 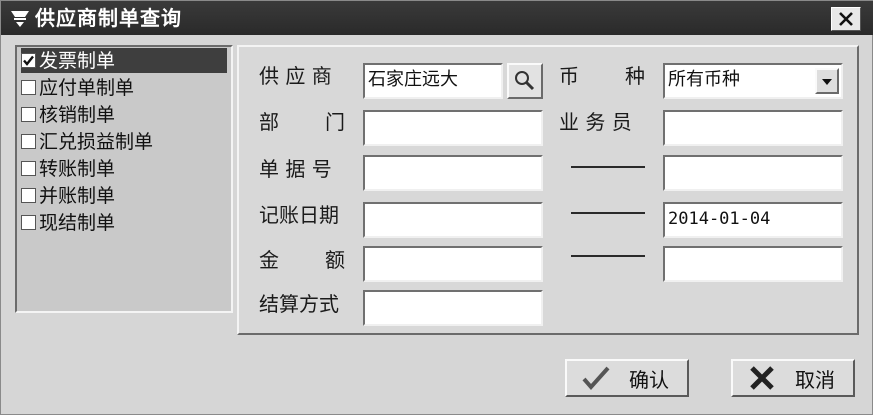 I want to click on cancel-button-label: 取消, so click(x=815, y=379).